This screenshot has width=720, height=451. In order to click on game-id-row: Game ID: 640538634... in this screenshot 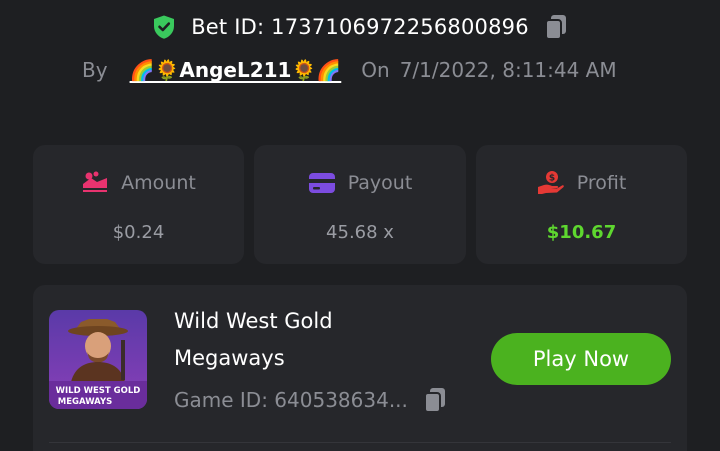, I will do `click(311, 400)`.